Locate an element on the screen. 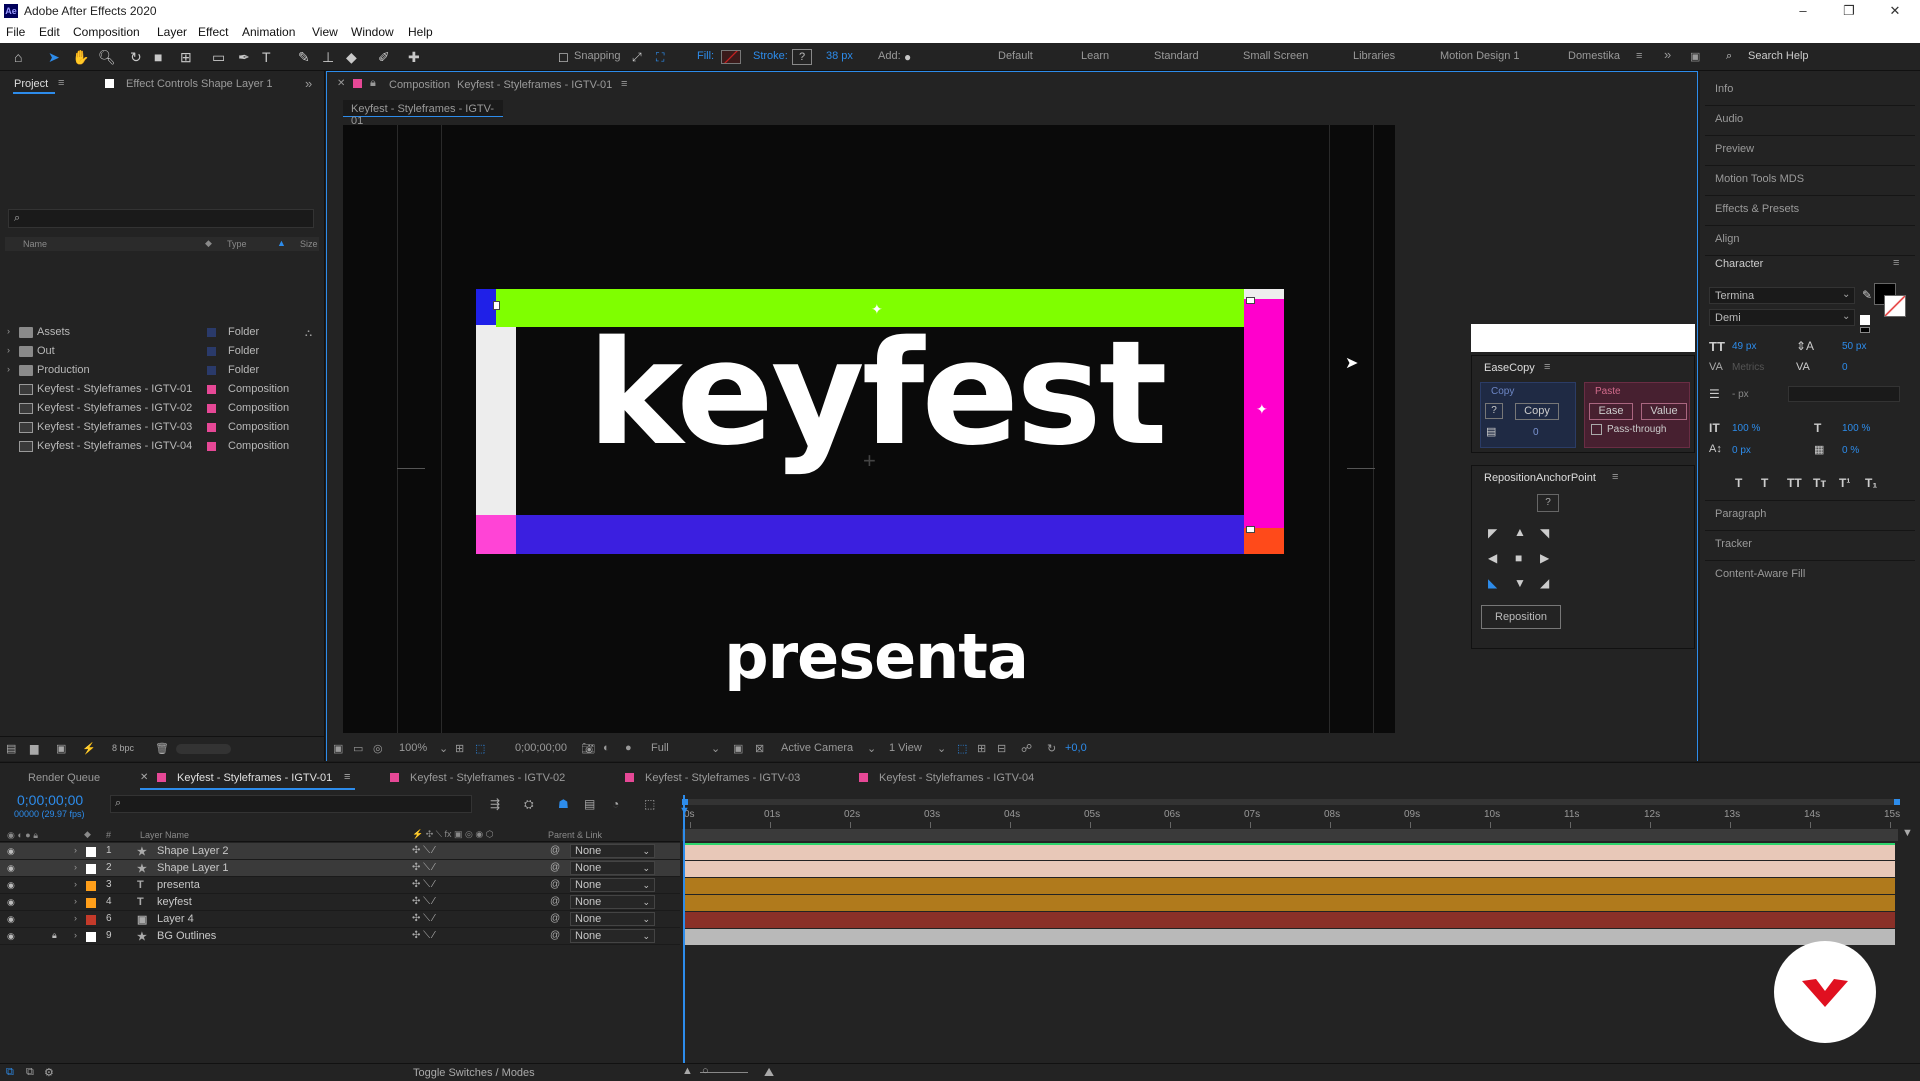 The image size is (1920, 1081). trash-icon: 🗑︎ is located at coordinates (162, 748).